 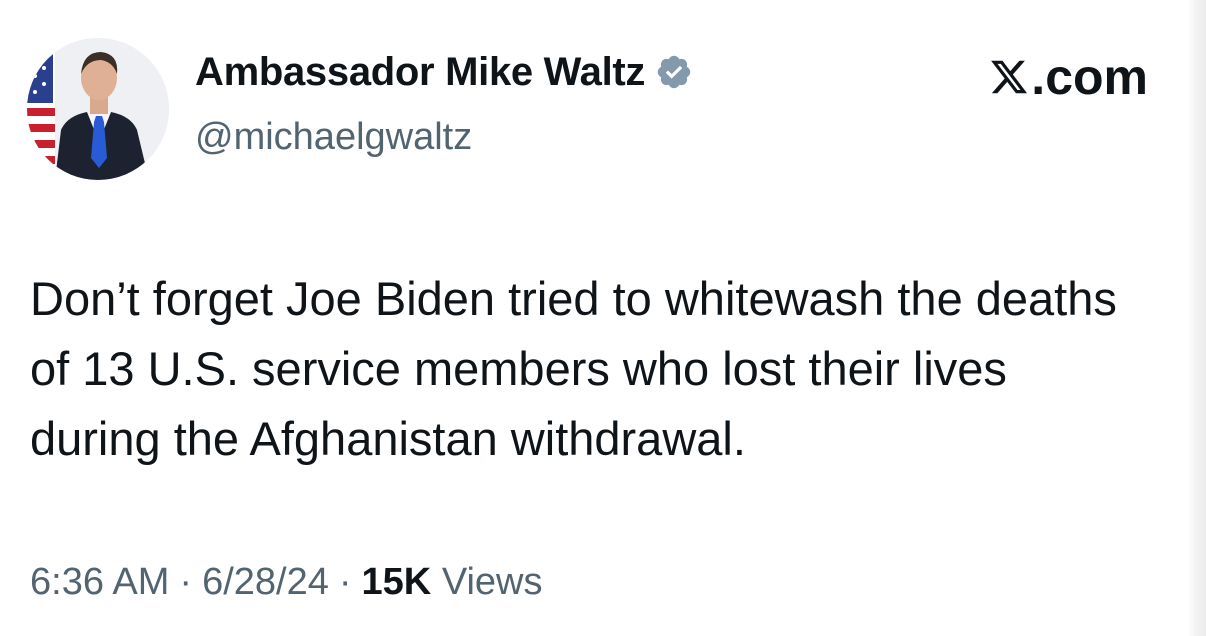 I want to click on author-name-row: Ambassador Mike Waltz, so click(x=444, y=72).